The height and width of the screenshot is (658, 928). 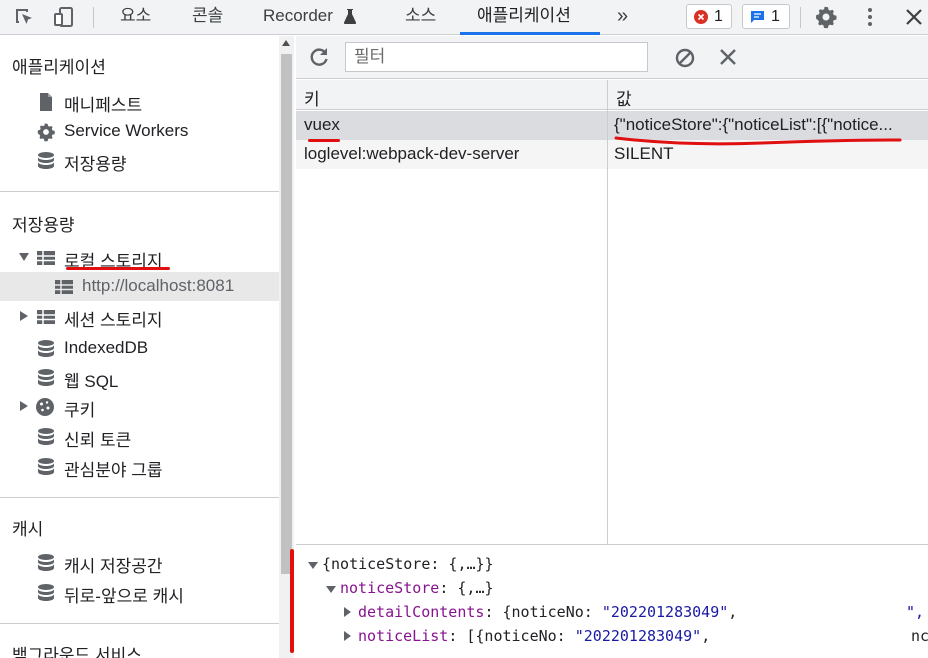 I want to click on sidebar-item-label: 뒤로-앞으로 캐시, so click(x=124, y=596).